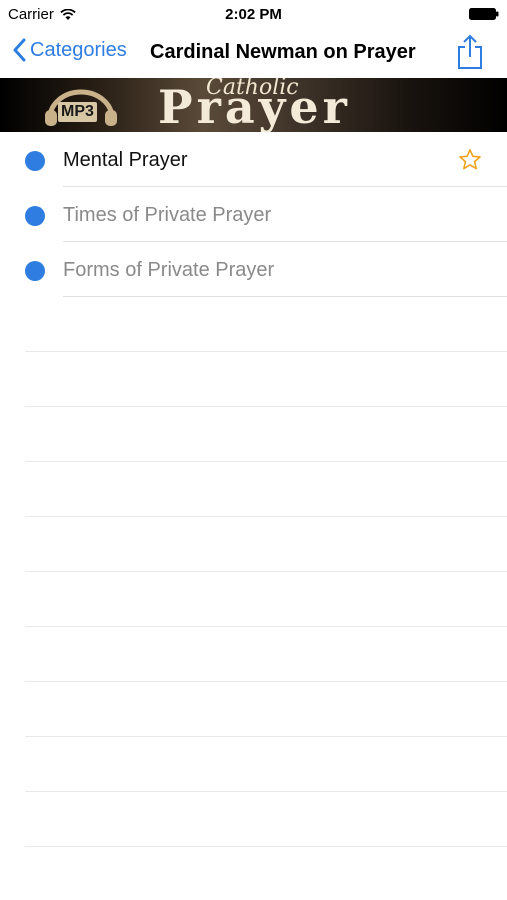  What do you see at coordinates (167, 215) in the screenshot?
I see `list-item-label: Times of Private Prayer` at bounding box center [167, 215].